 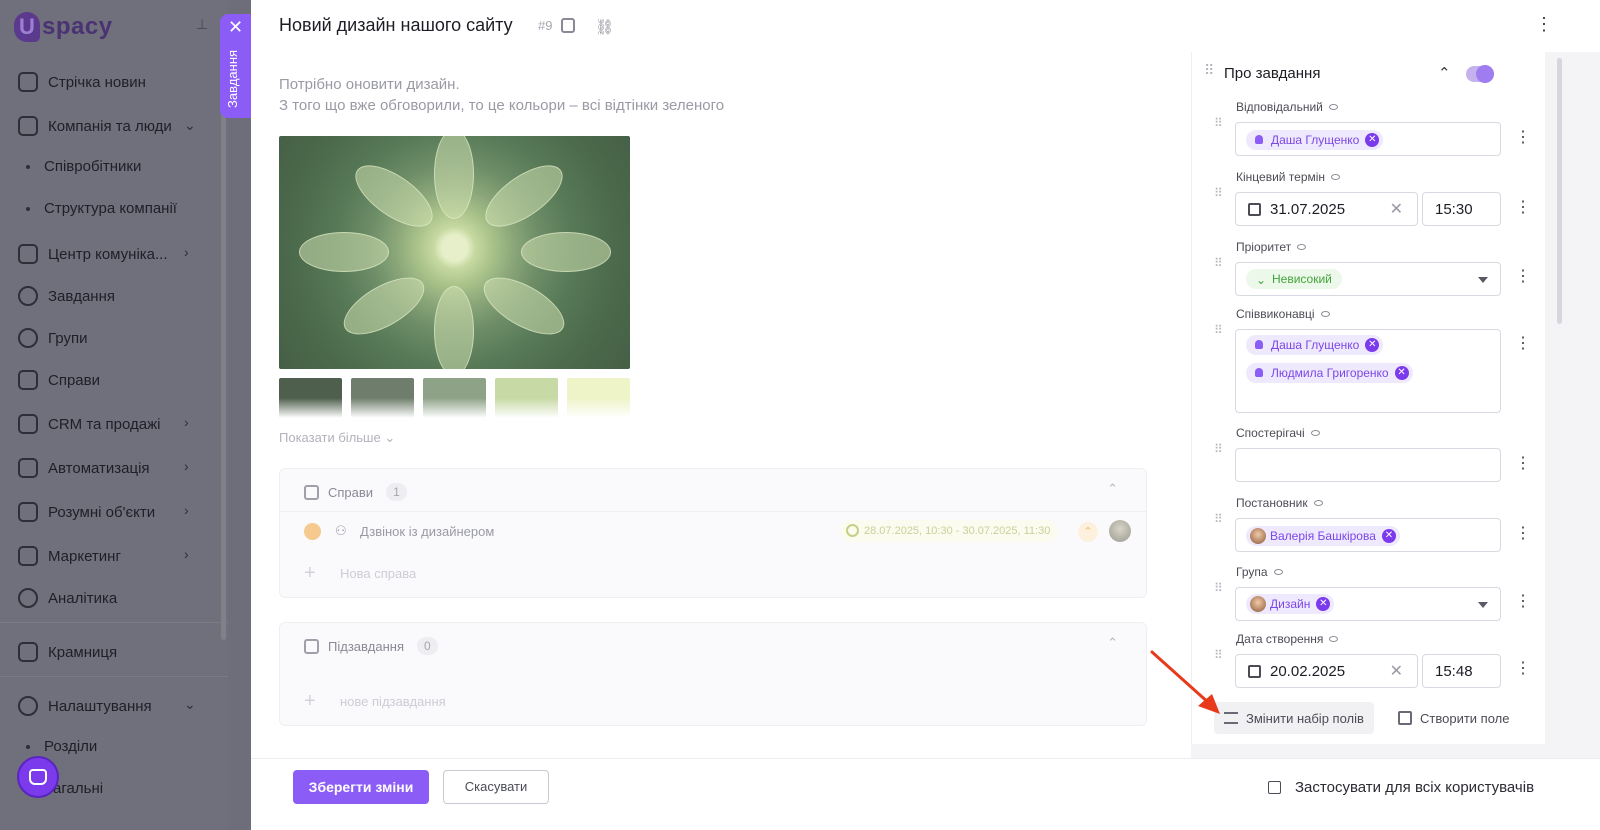 I want to click on pin-icon: ⊥, so click(x=203, y=24).